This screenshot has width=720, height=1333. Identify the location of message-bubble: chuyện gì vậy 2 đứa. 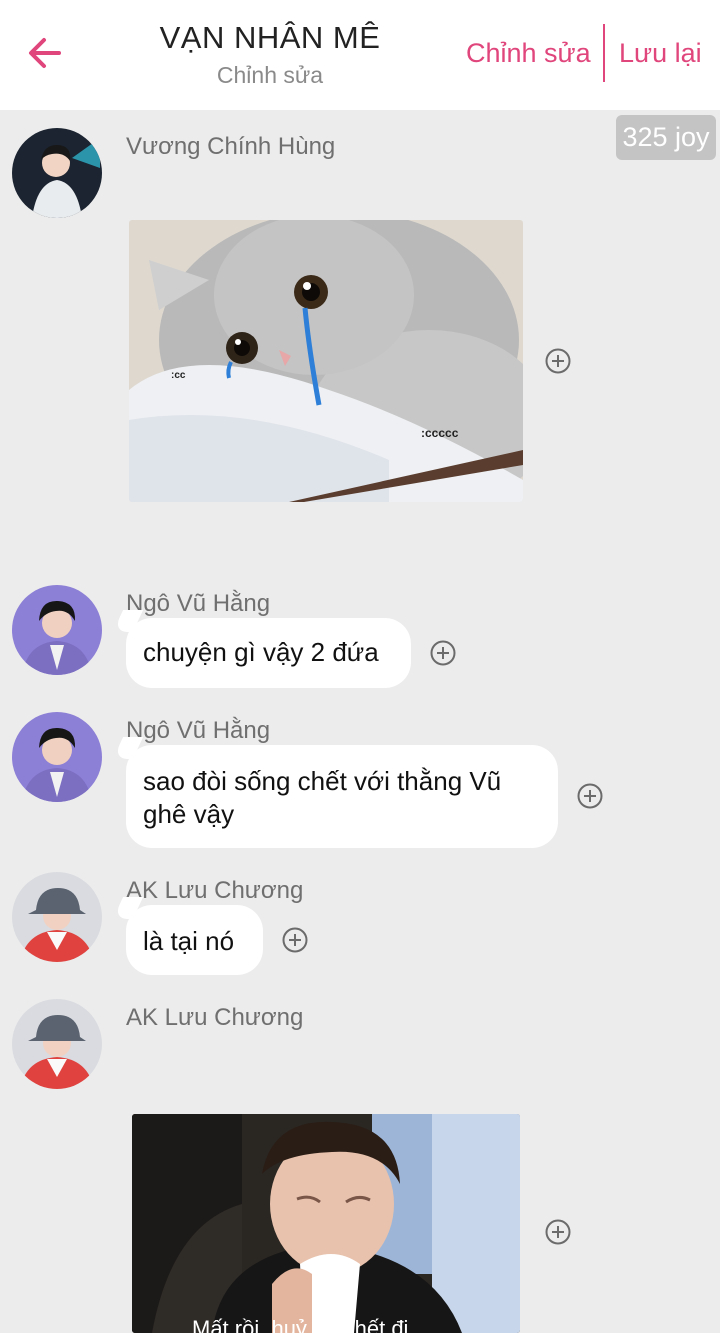
(268, 653).